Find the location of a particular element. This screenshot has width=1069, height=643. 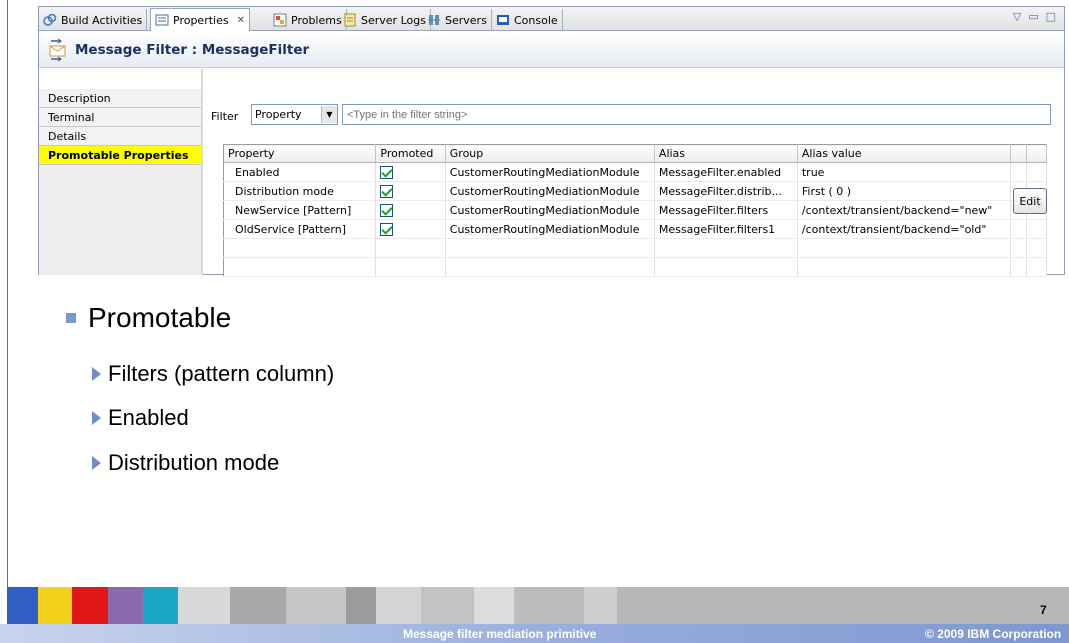

cell-alias: MessageFilter.enabled is located at coordinates (726, 172).